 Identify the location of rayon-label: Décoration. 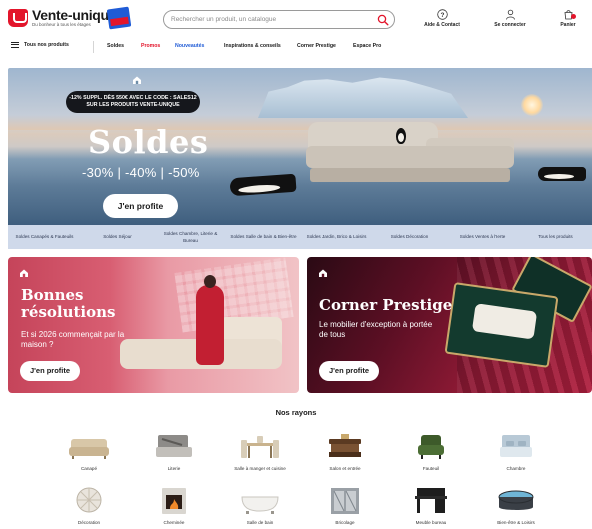
(89, 522).